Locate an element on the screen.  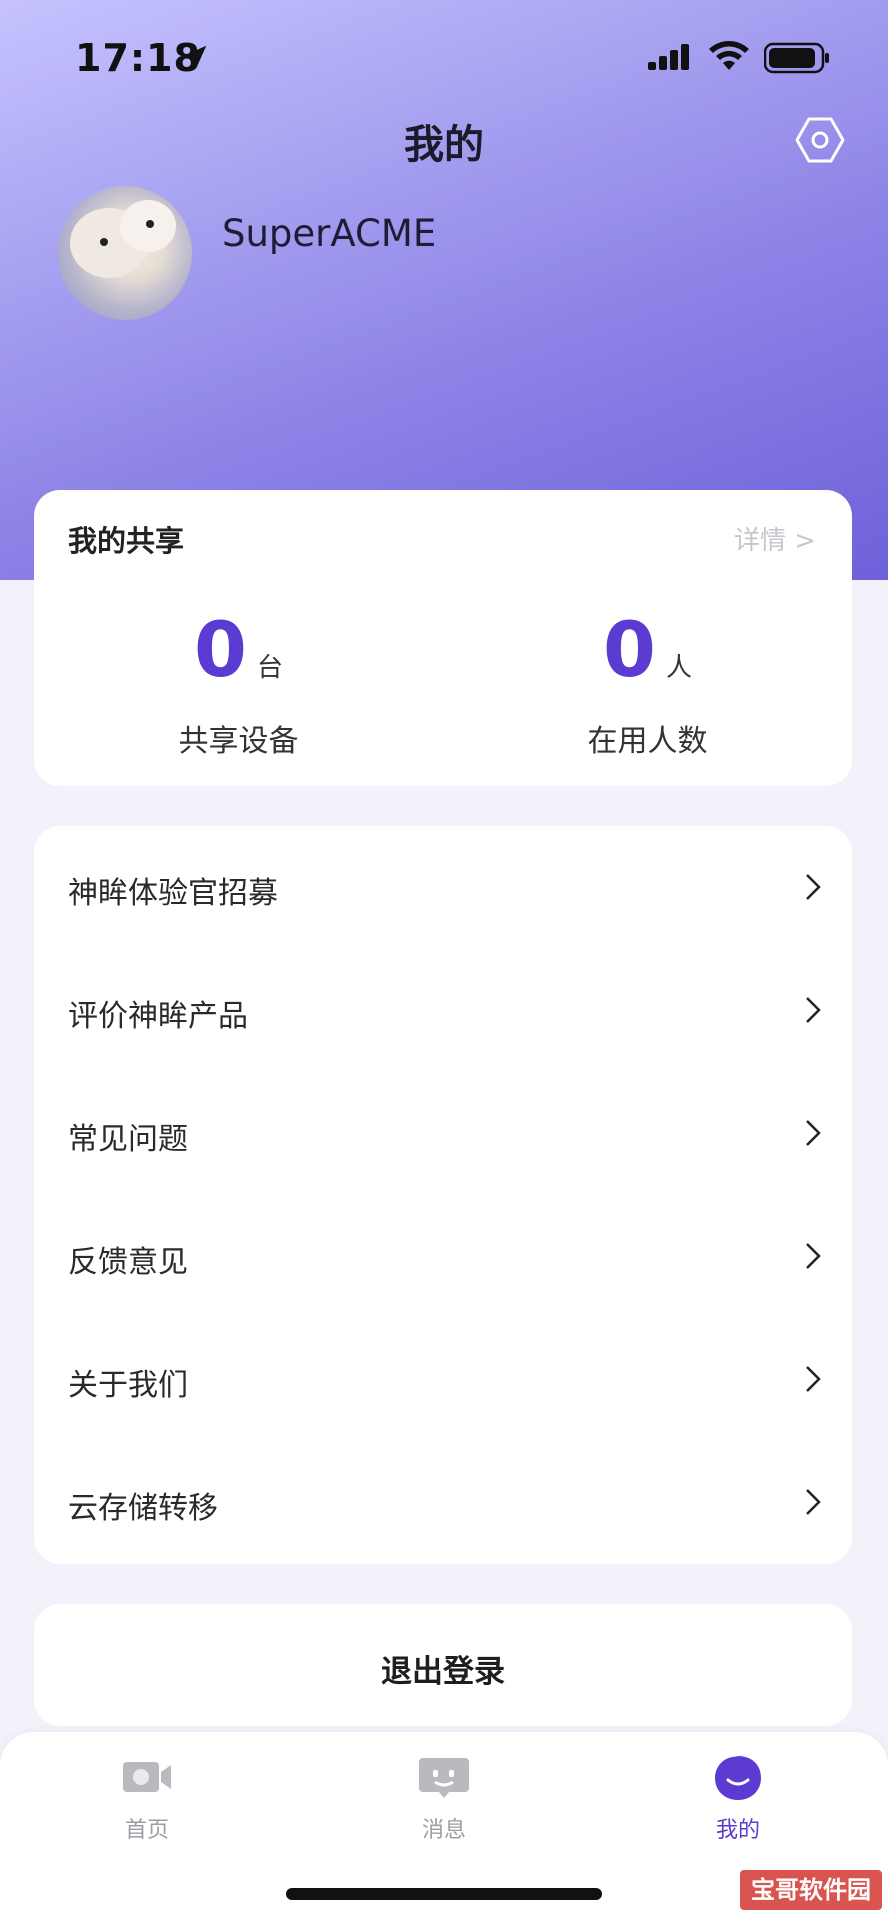
status-bar: 17:18 is located at coordinates (444, 55).